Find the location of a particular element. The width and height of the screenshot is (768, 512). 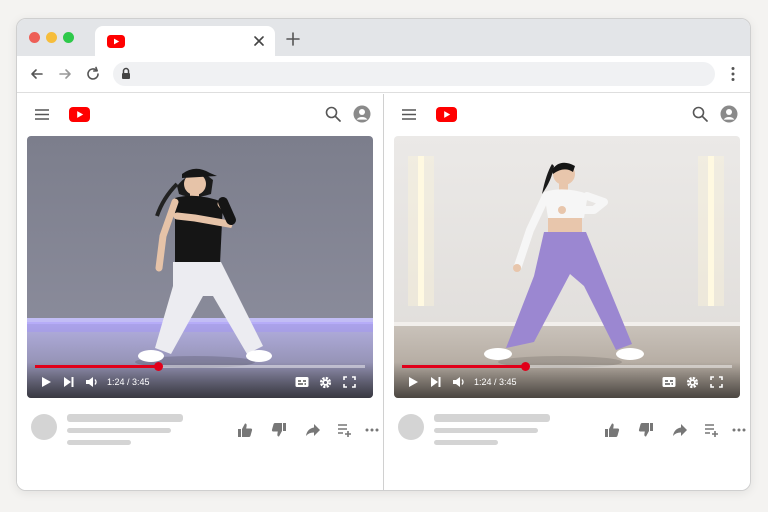

tab-close-button is located at coordinates (259, 41).